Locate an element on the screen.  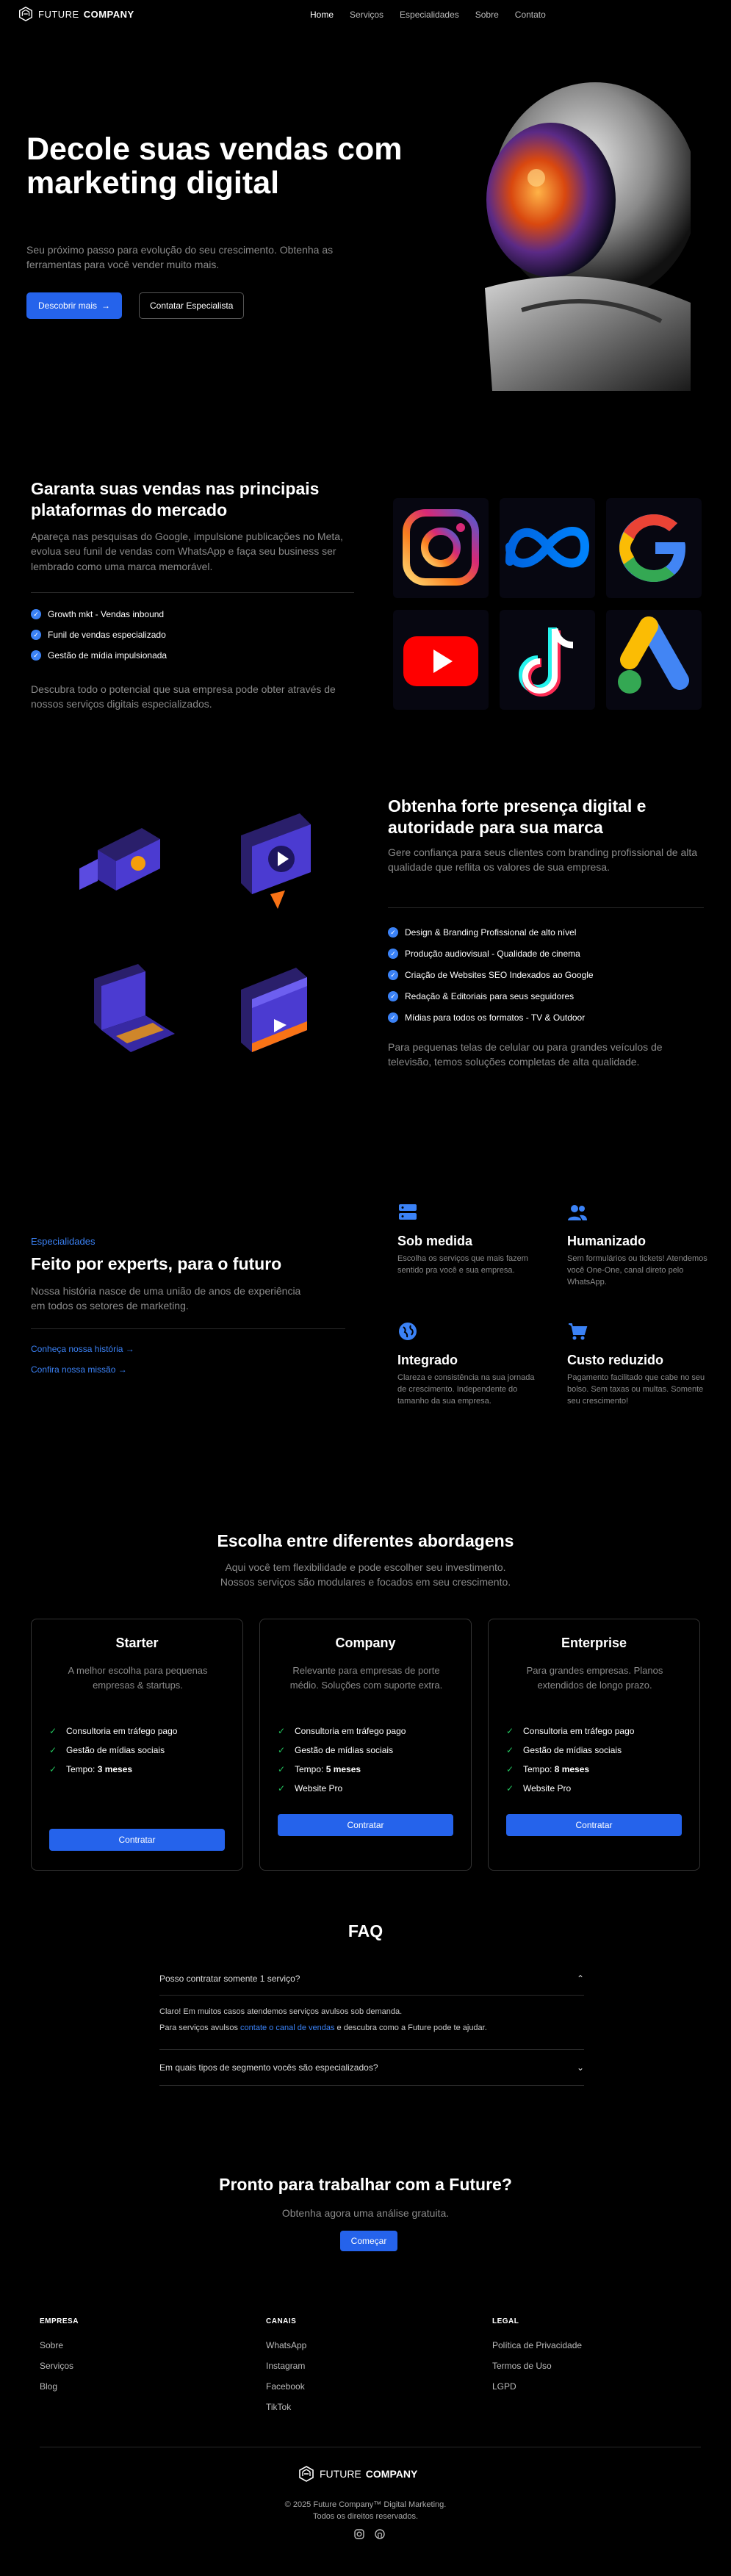
server-icon is located at coordinates (408, 1212).